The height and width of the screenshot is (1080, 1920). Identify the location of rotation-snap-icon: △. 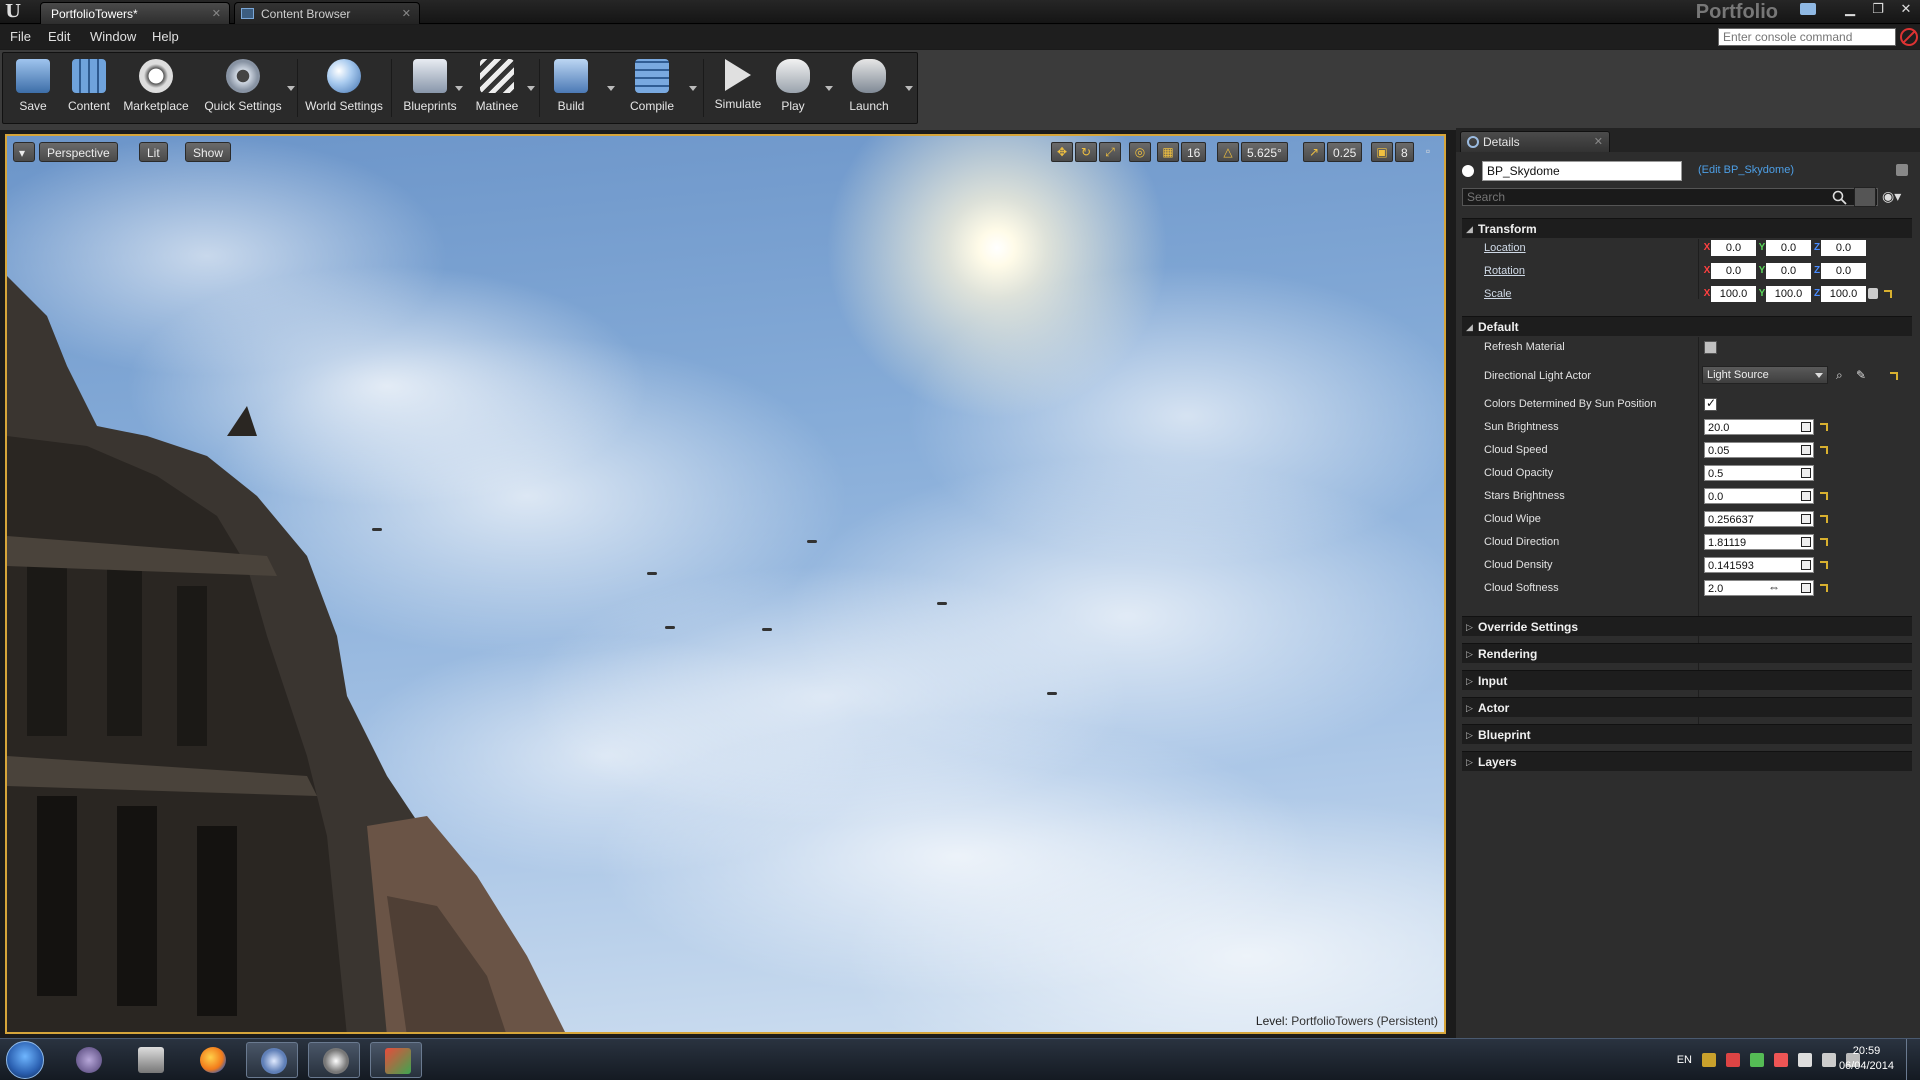
(1228, 152).